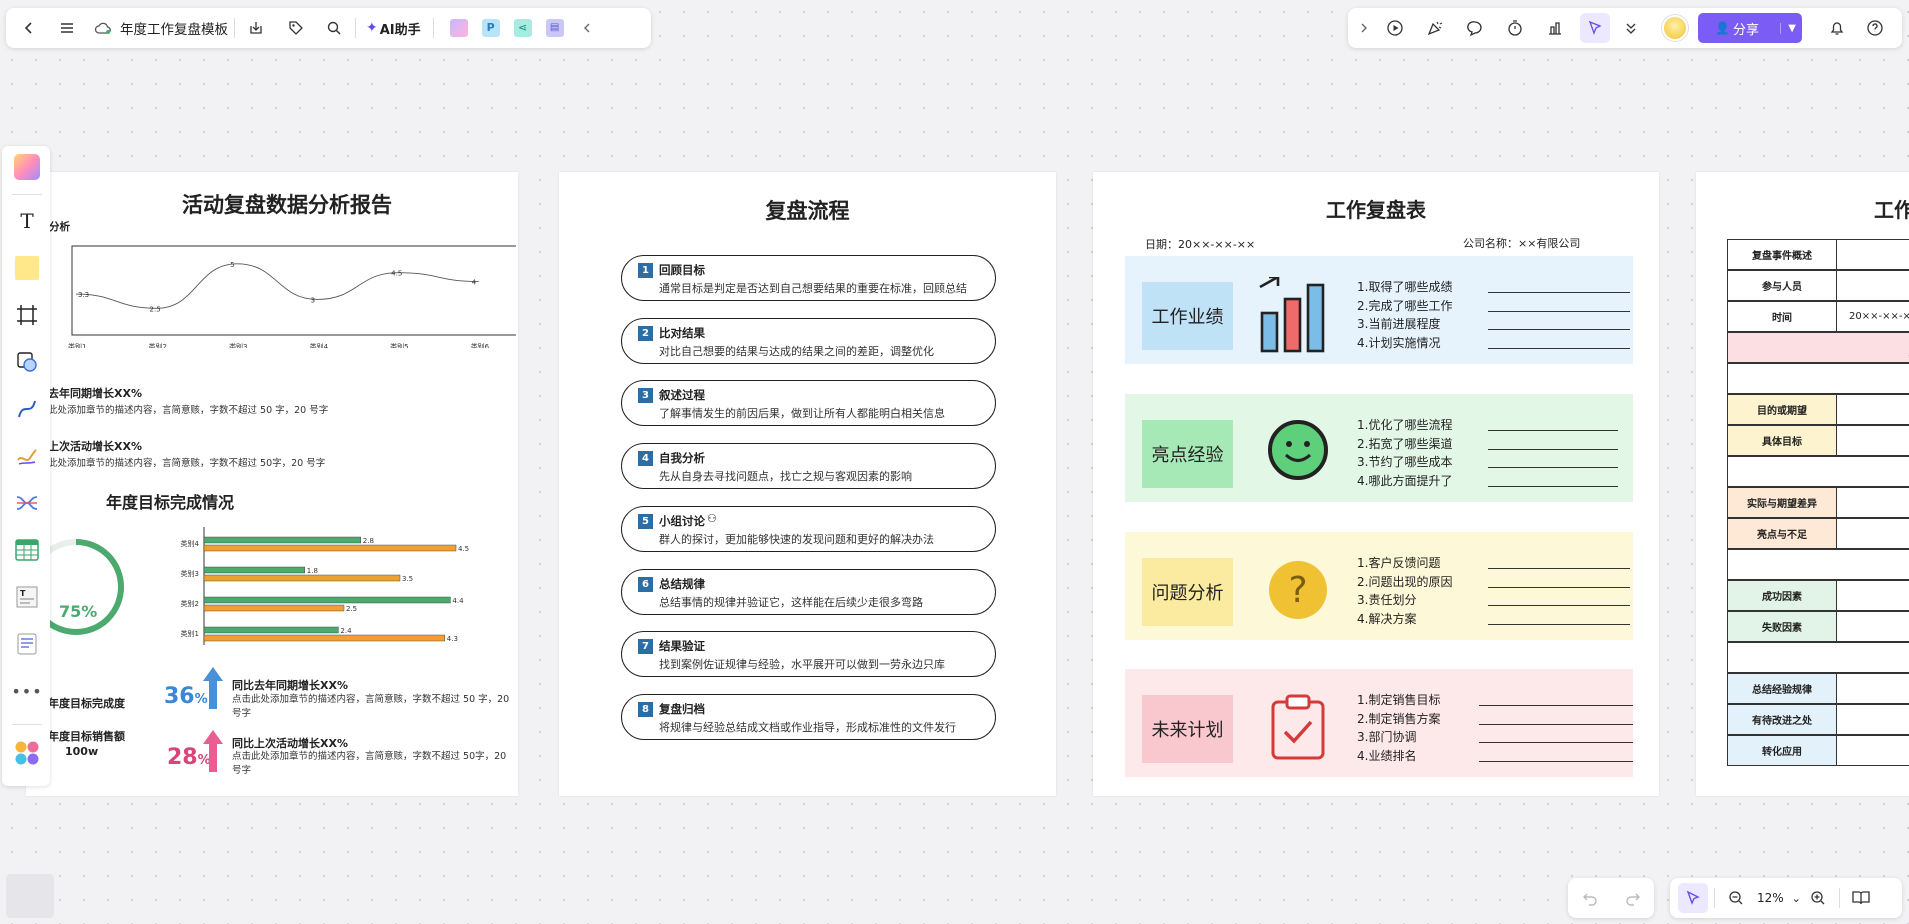 The image size is (1909, 924). What do you see at coordinates (30, 896) in the screenshot?
I see `minimap` at bounding box center [30, 896].